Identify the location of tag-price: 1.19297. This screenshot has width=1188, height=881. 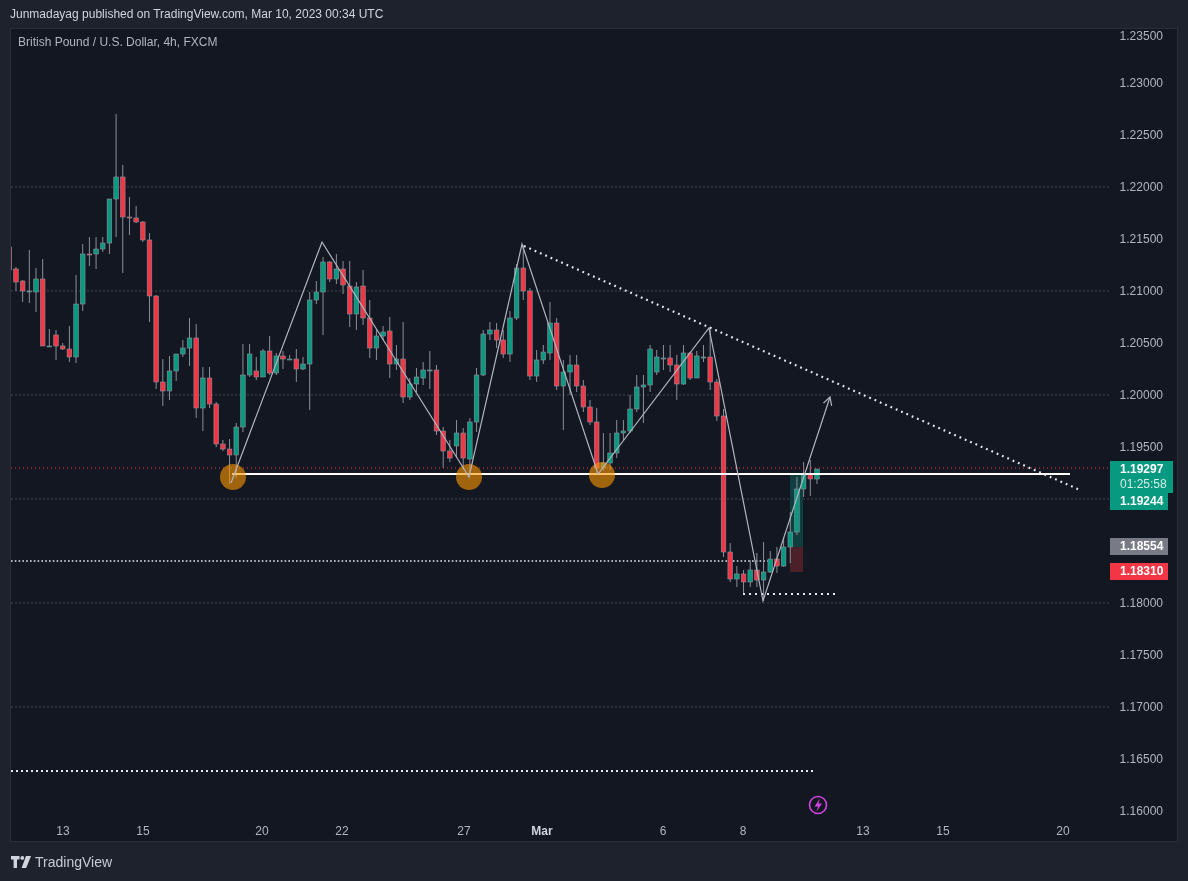
(1142, 469).